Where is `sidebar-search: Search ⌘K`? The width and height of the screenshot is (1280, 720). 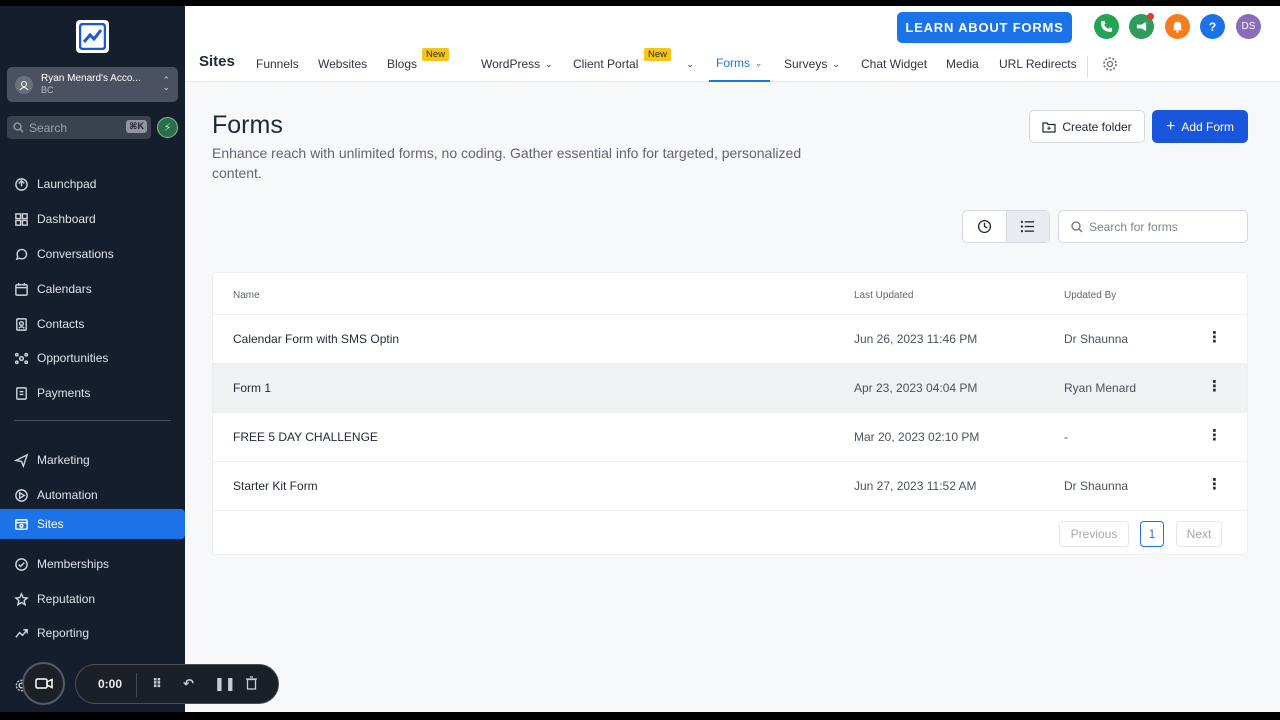 sidebar-search: Search ⌘K is located at coordinates (79, 127).